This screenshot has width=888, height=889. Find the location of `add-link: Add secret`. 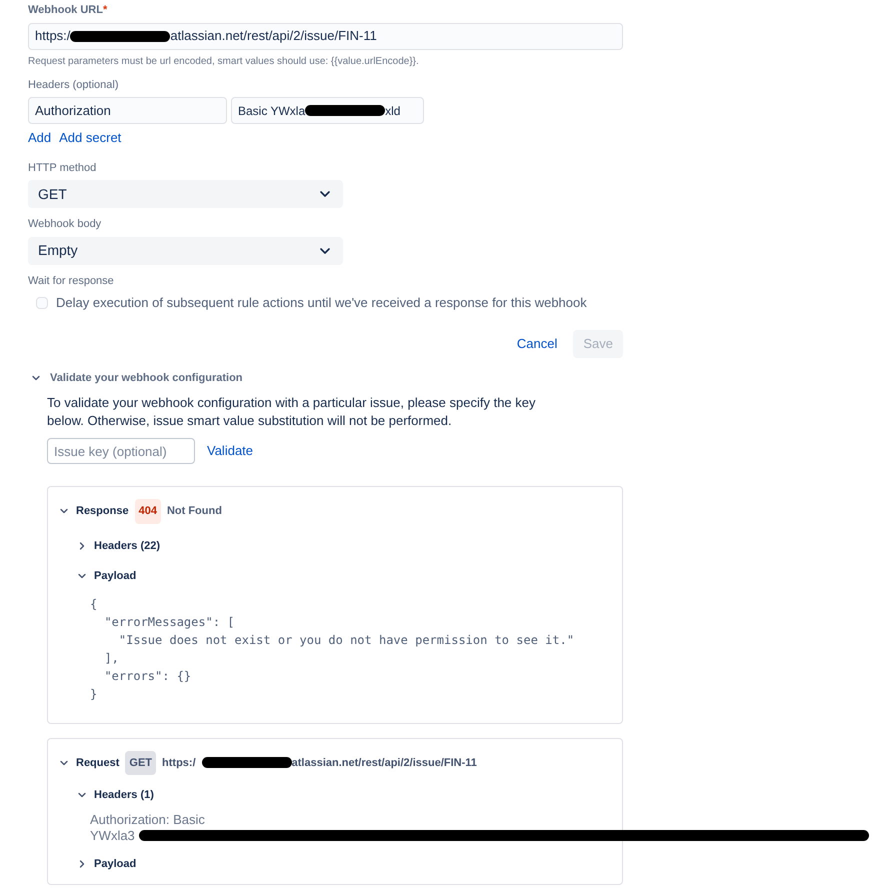

add-link: Add secret is located at coordinates (90, 138).